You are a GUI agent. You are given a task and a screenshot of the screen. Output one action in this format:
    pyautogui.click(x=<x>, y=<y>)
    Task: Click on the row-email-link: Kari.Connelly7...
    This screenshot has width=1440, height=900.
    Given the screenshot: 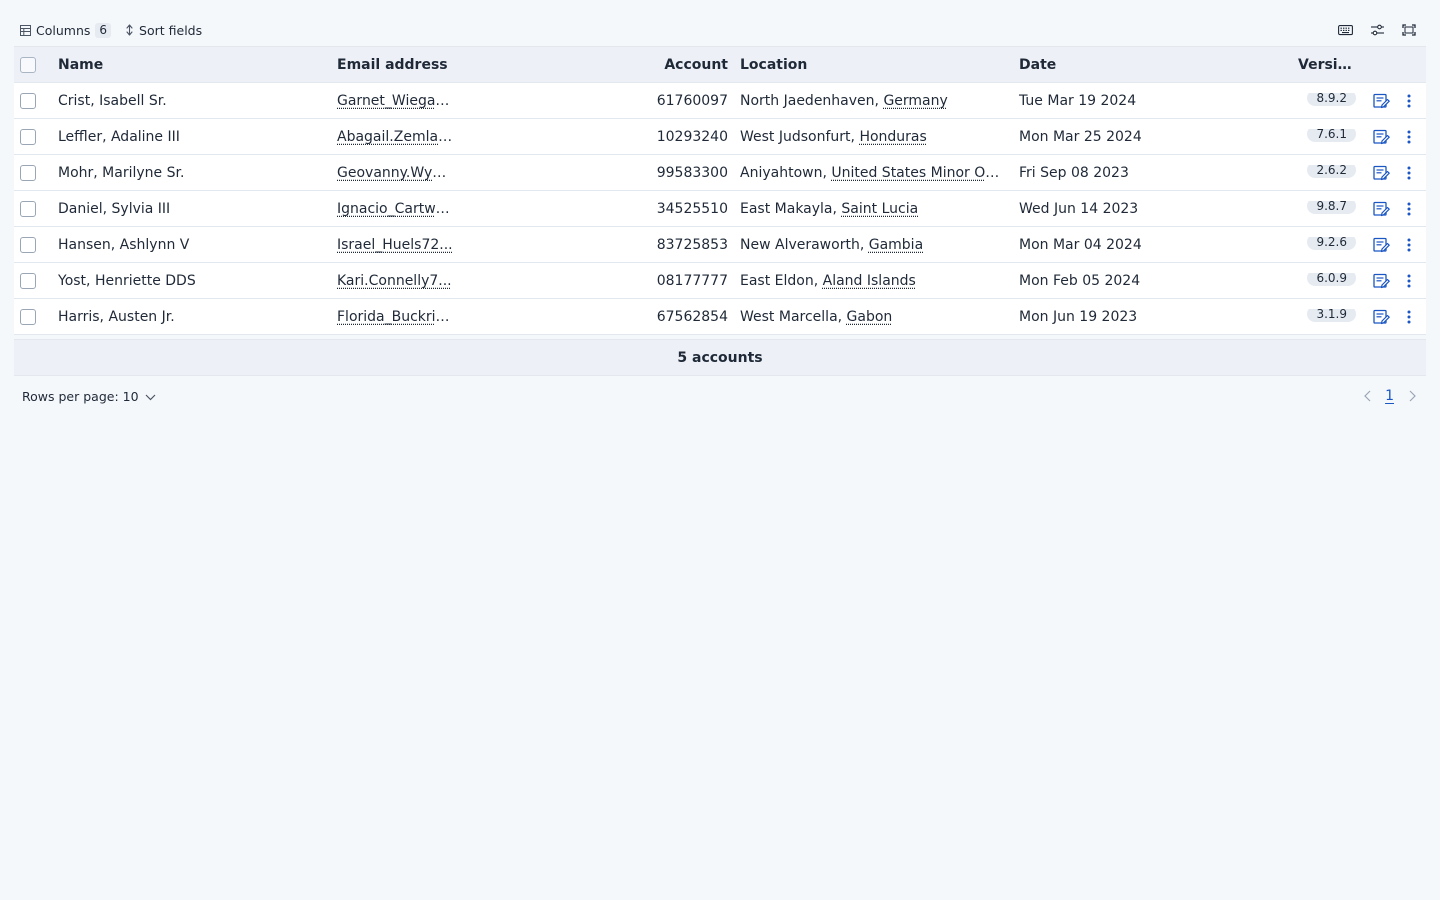 What is the action you would take?
    pyautogui.click(x=394, y=281)
    